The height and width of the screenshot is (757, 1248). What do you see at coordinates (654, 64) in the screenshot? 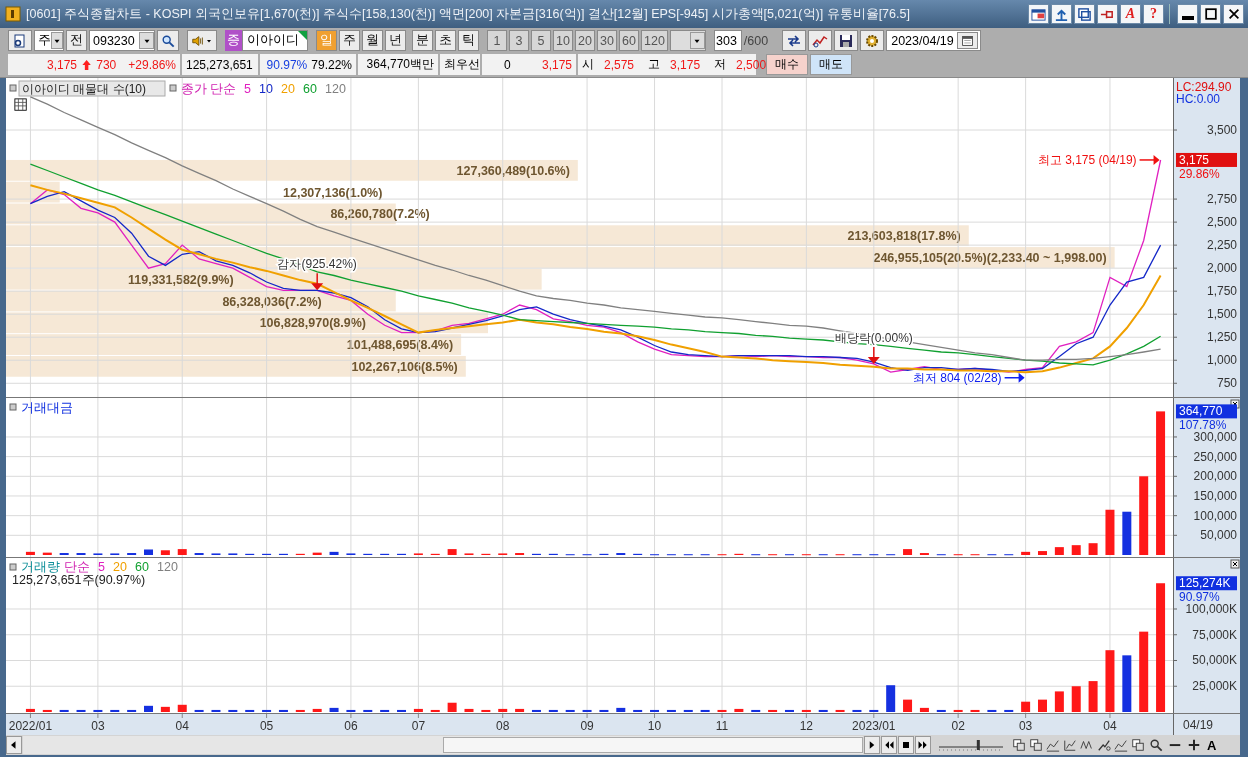
I see `high-label: 고` at bounding box center [654, 64].